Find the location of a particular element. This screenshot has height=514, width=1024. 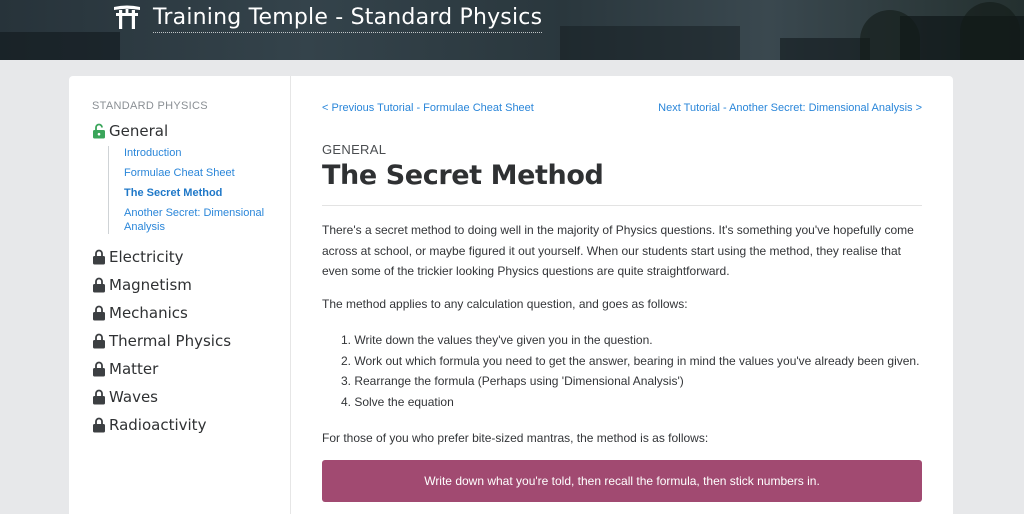

sidebar-item-dimensional-analysis: Another Secret: Dimensional Analysis is located at coordinates (201, 220).